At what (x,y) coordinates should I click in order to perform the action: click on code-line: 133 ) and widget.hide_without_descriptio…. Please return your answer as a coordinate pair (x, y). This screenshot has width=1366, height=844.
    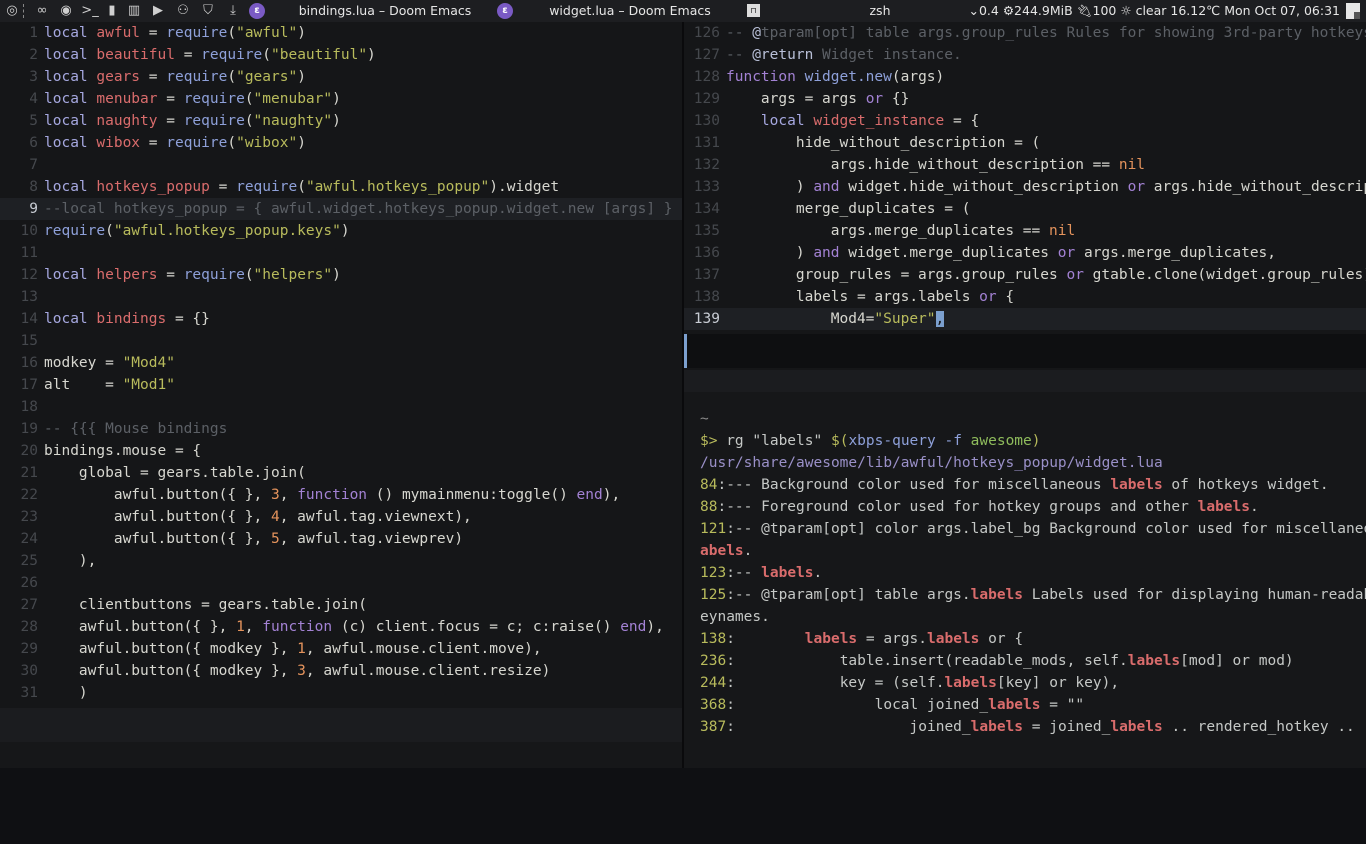
    Looking at the image, I should click on (1025, 187).